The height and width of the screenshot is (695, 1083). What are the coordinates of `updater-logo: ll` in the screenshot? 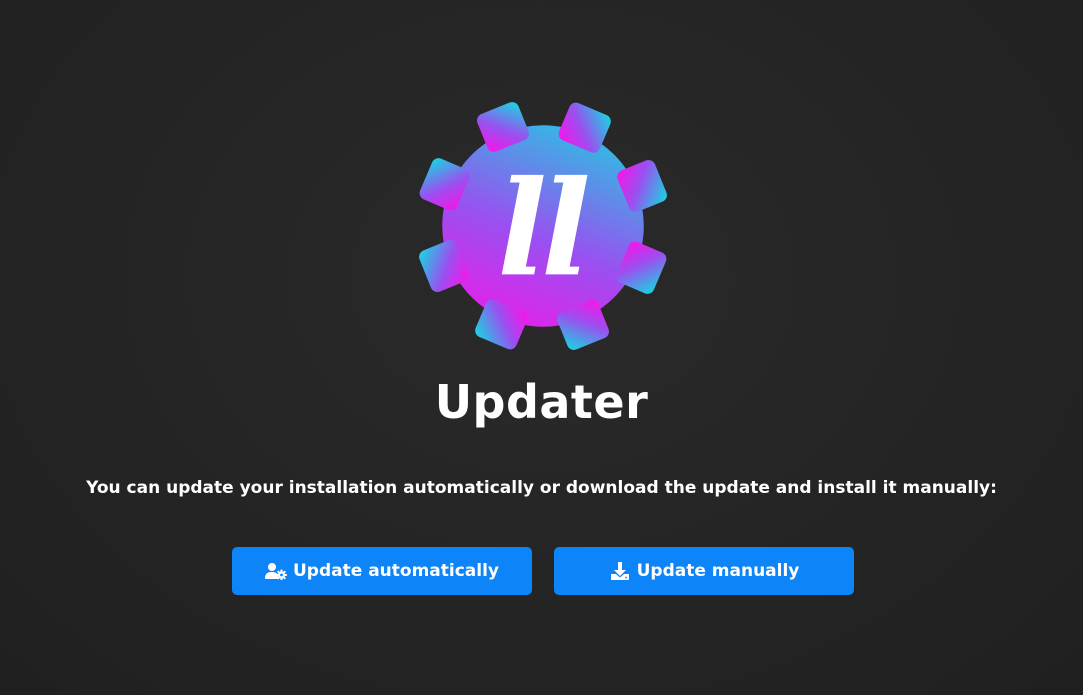 It's located at (543, 226).